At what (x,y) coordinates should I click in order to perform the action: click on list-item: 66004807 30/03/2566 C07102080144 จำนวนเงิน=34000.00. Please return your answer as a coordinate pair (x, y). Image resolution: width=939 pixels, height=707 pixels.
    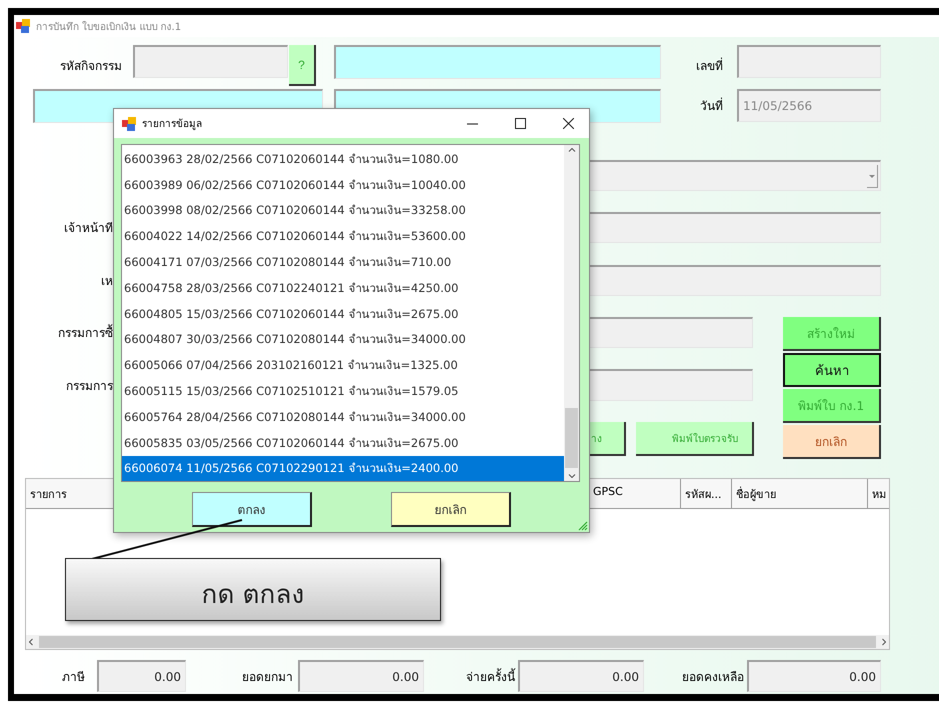
    Looking at the image, I should click on (343, 339).